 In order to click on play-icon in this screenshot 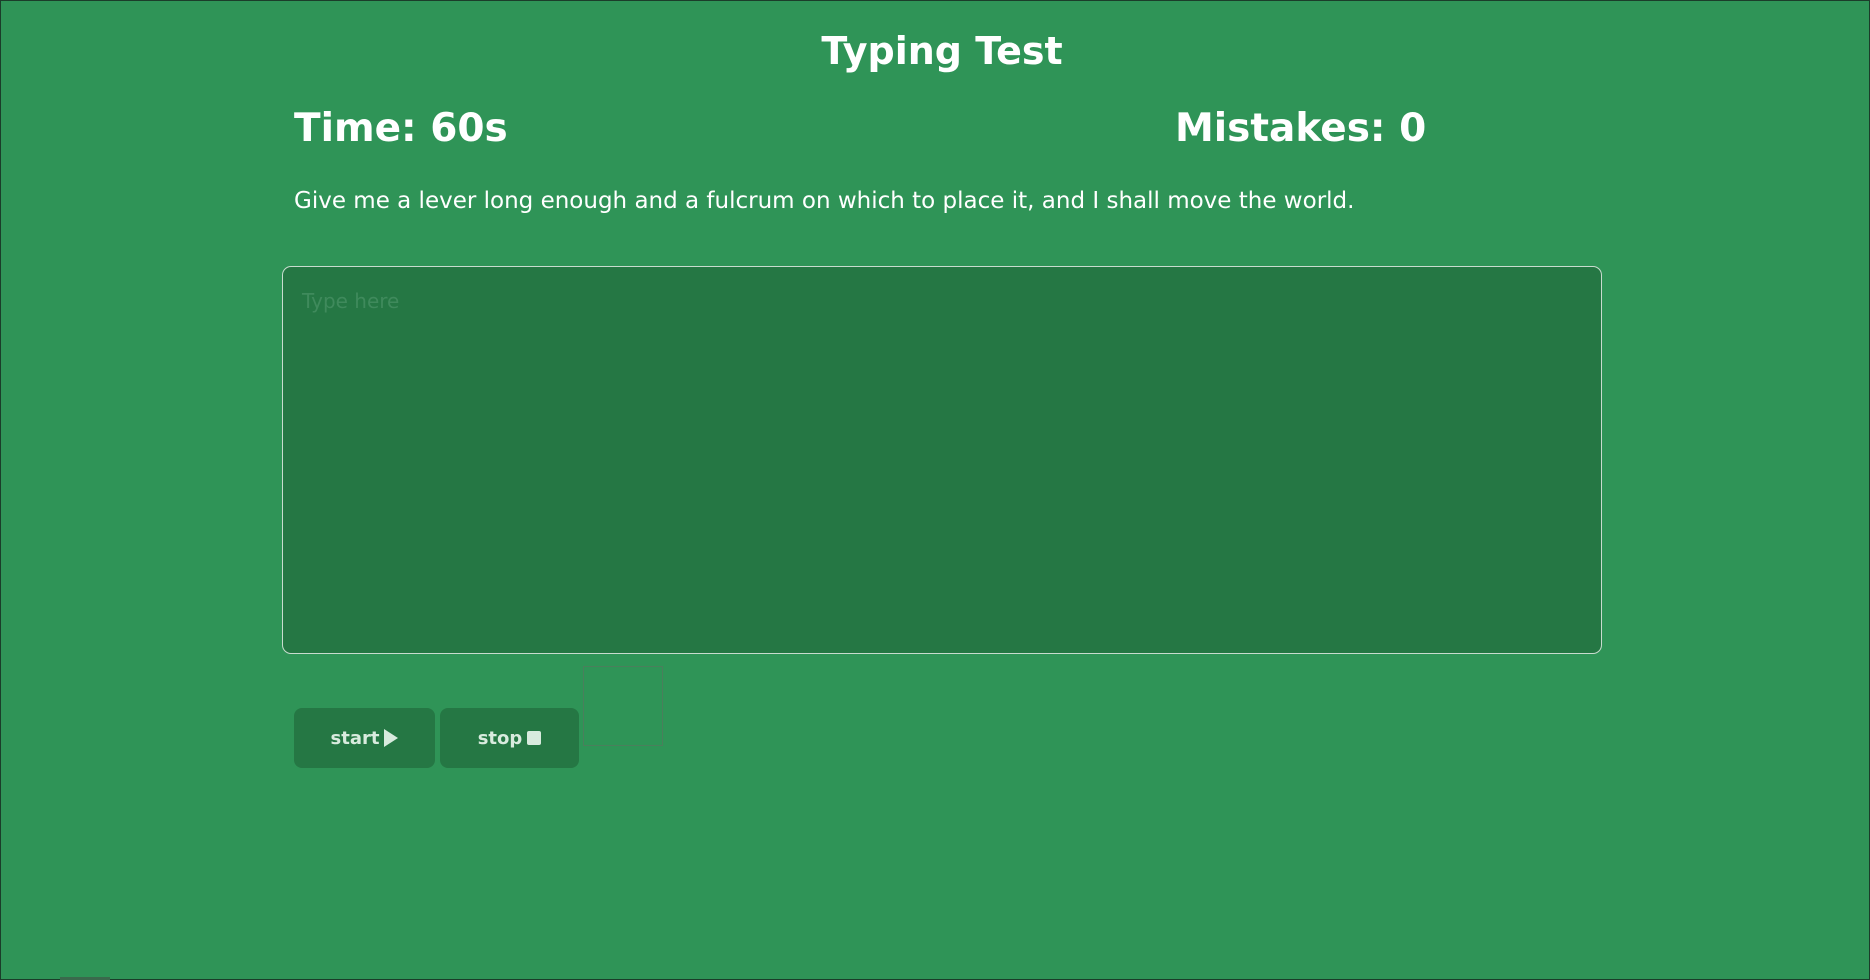, I will do `click(391, 738)`.